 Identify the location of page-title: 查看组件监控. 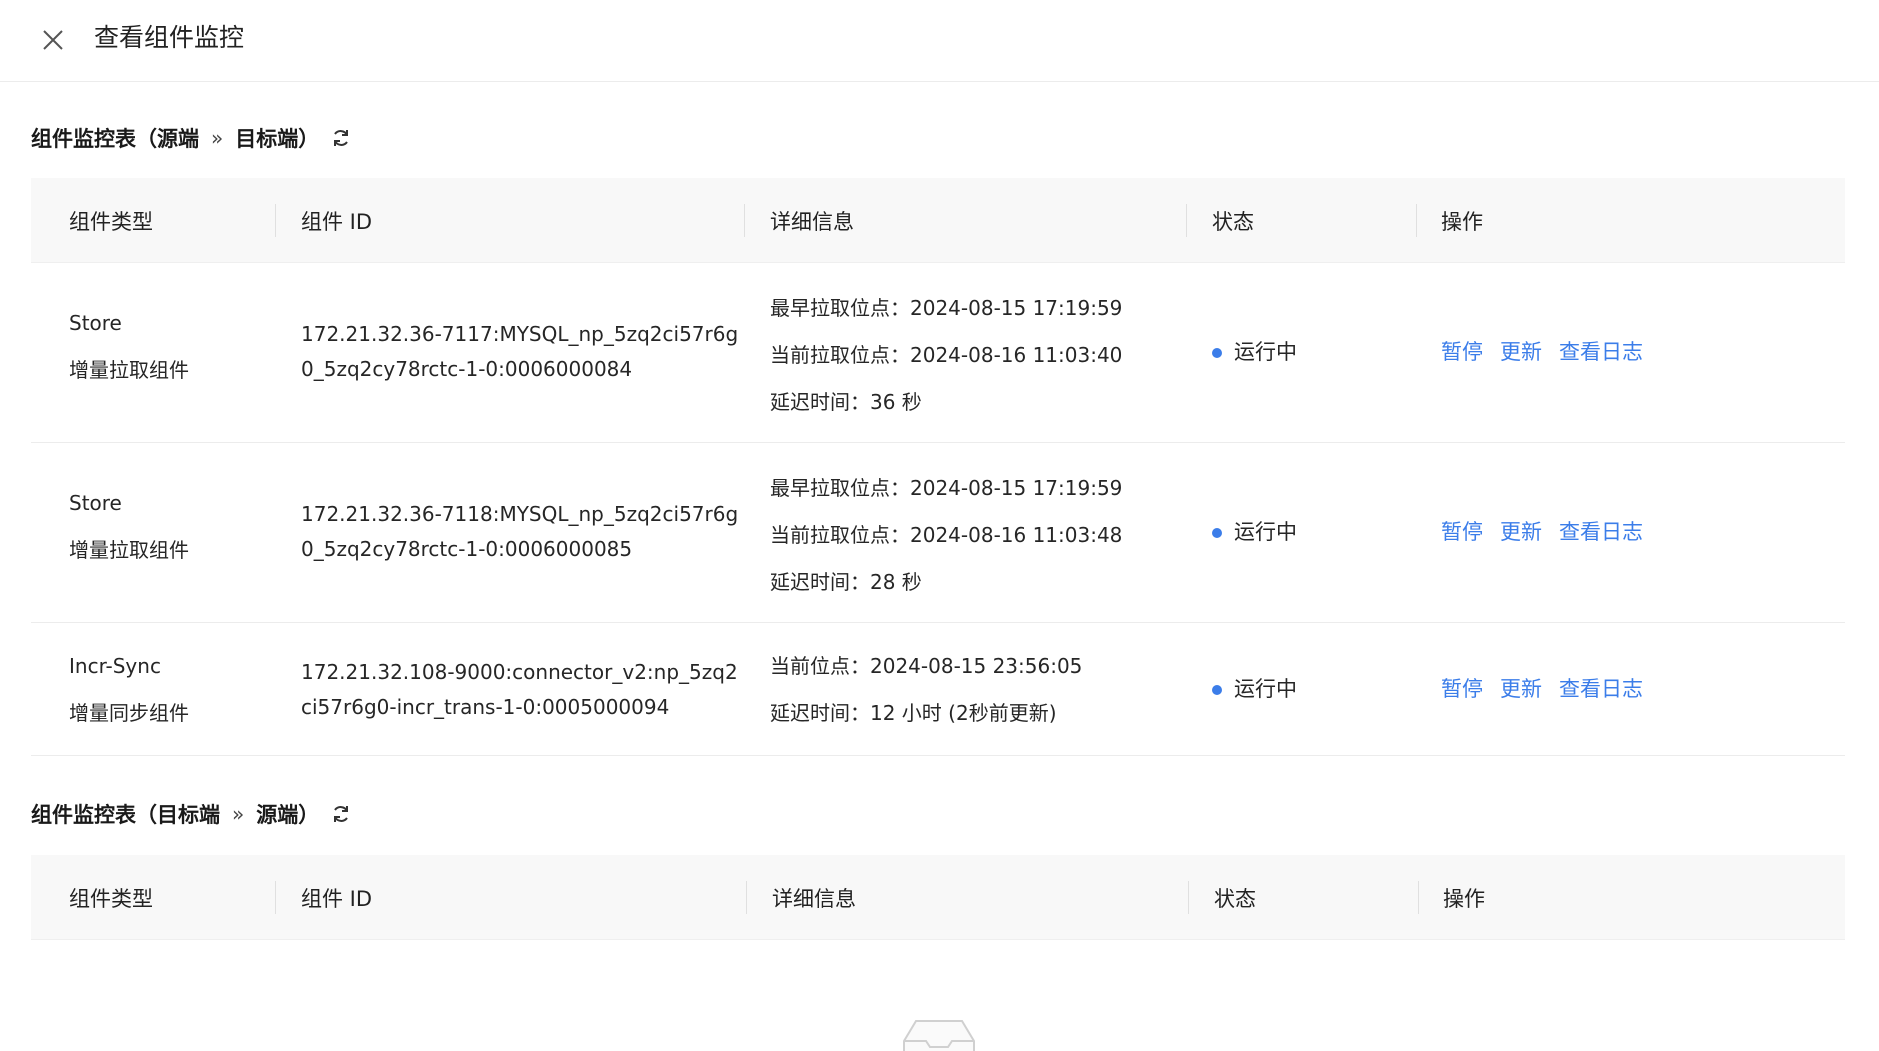
(169, 37).